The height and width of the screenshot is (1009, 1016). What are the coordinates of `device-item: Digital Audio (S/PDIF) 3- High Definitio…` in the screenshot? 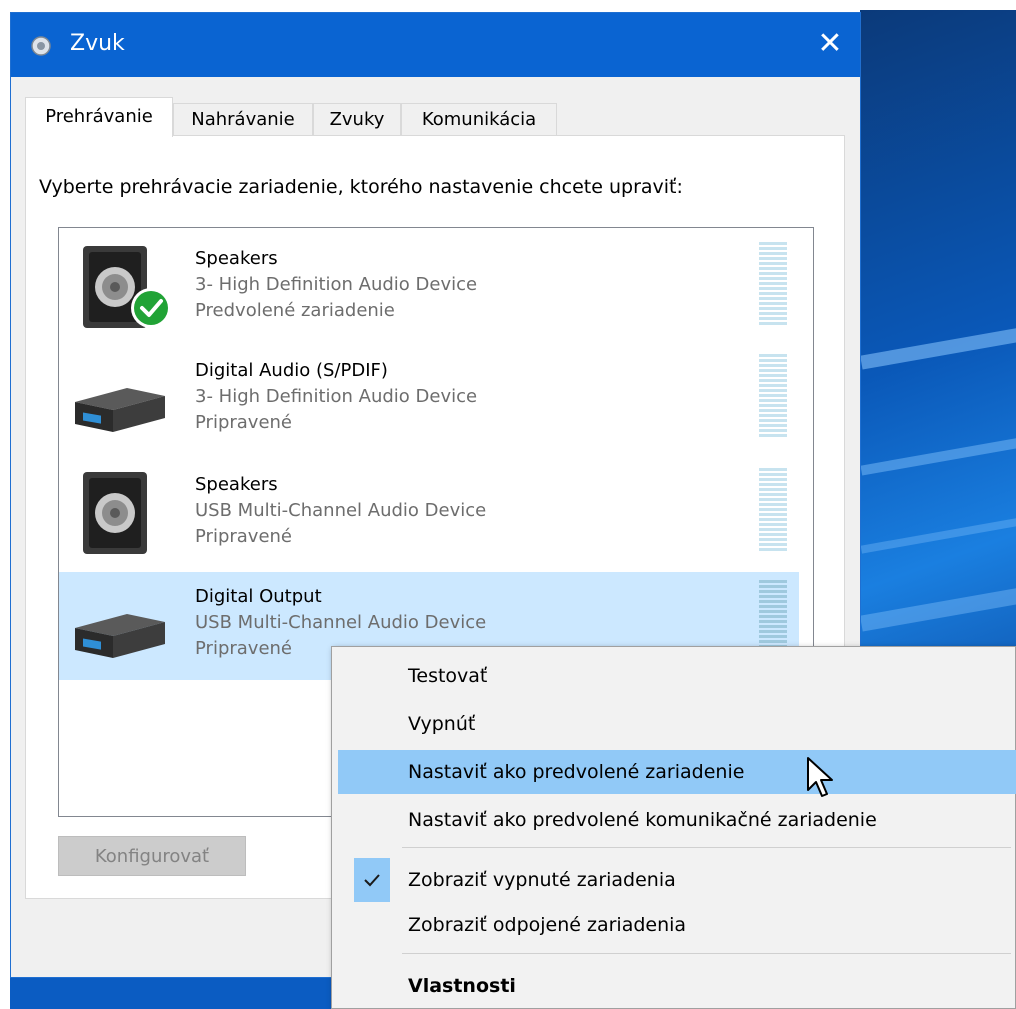 It's located at (429, 400).